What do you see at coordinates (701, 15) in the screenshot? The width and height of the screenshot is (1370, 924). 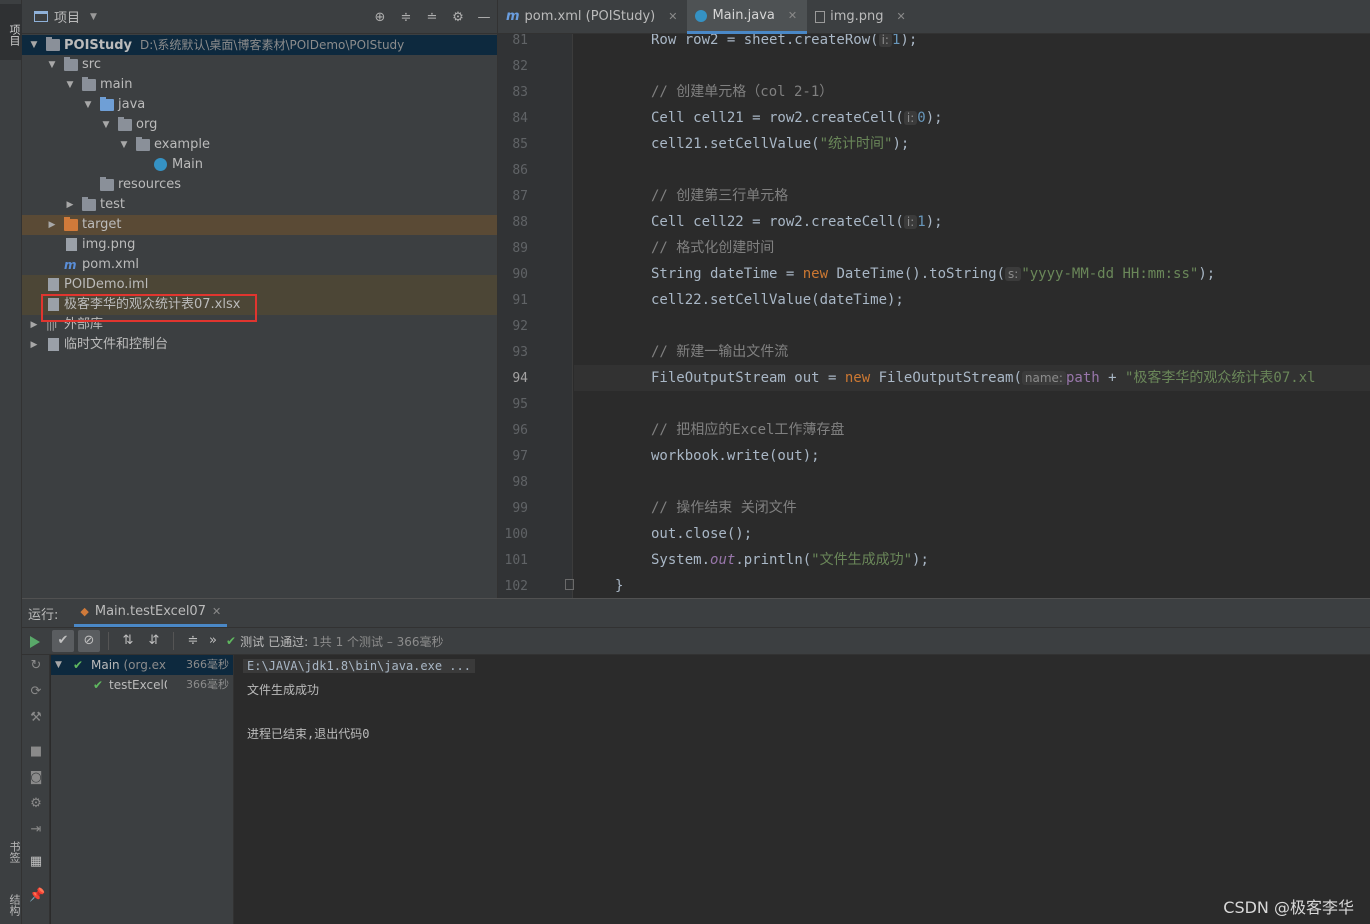 I see `java-class-icon` at bounding box center [701, 15].